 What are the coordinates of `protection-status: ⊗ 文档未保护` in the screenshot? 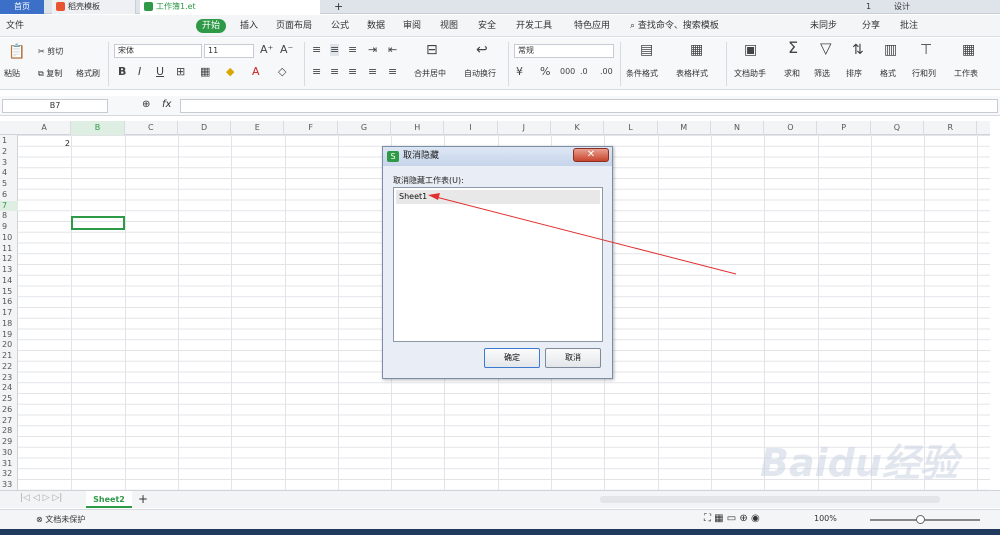 It's located at (60, 519).